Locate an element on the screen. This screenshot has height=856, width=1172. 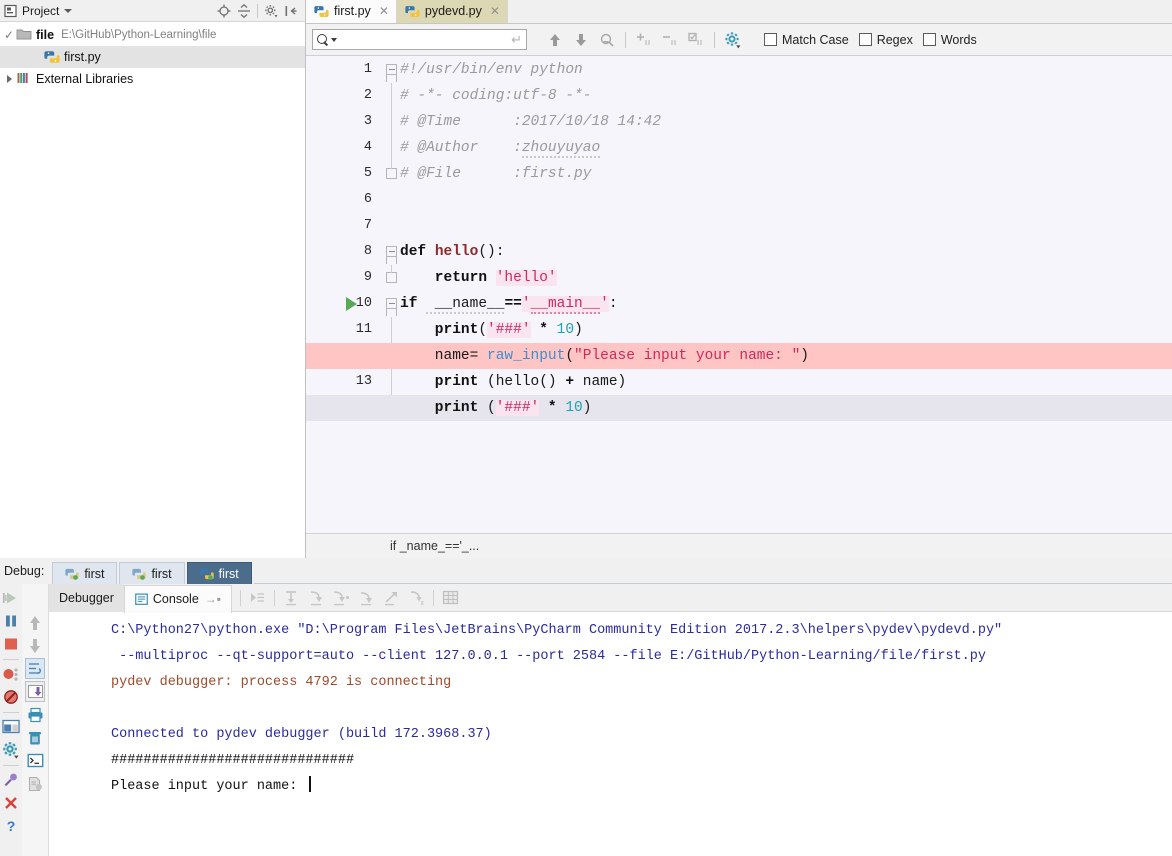
select-all-occurrences-icon is located at coordinates (696, 40).